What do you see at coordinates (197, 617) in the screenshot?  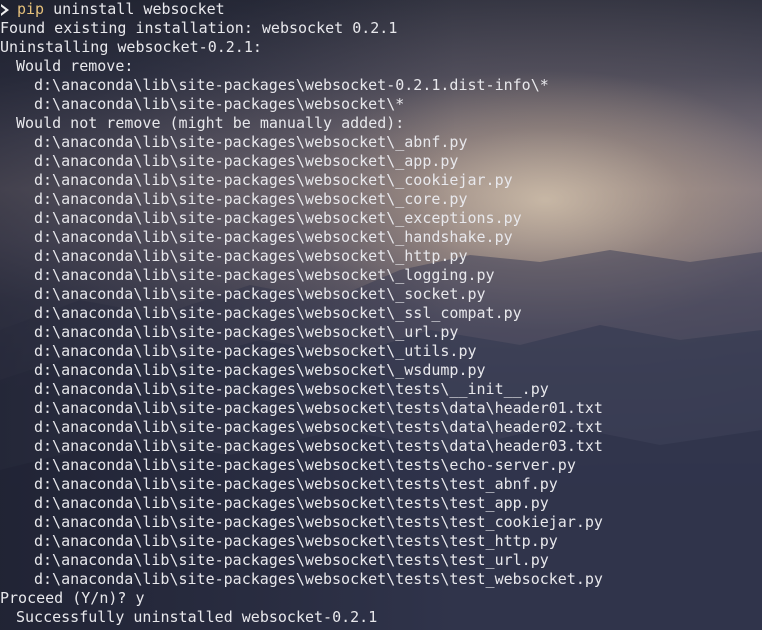 I see `success-line: Successfully uninstalled websocket-0.2.1` at bounding box center [197, 617].